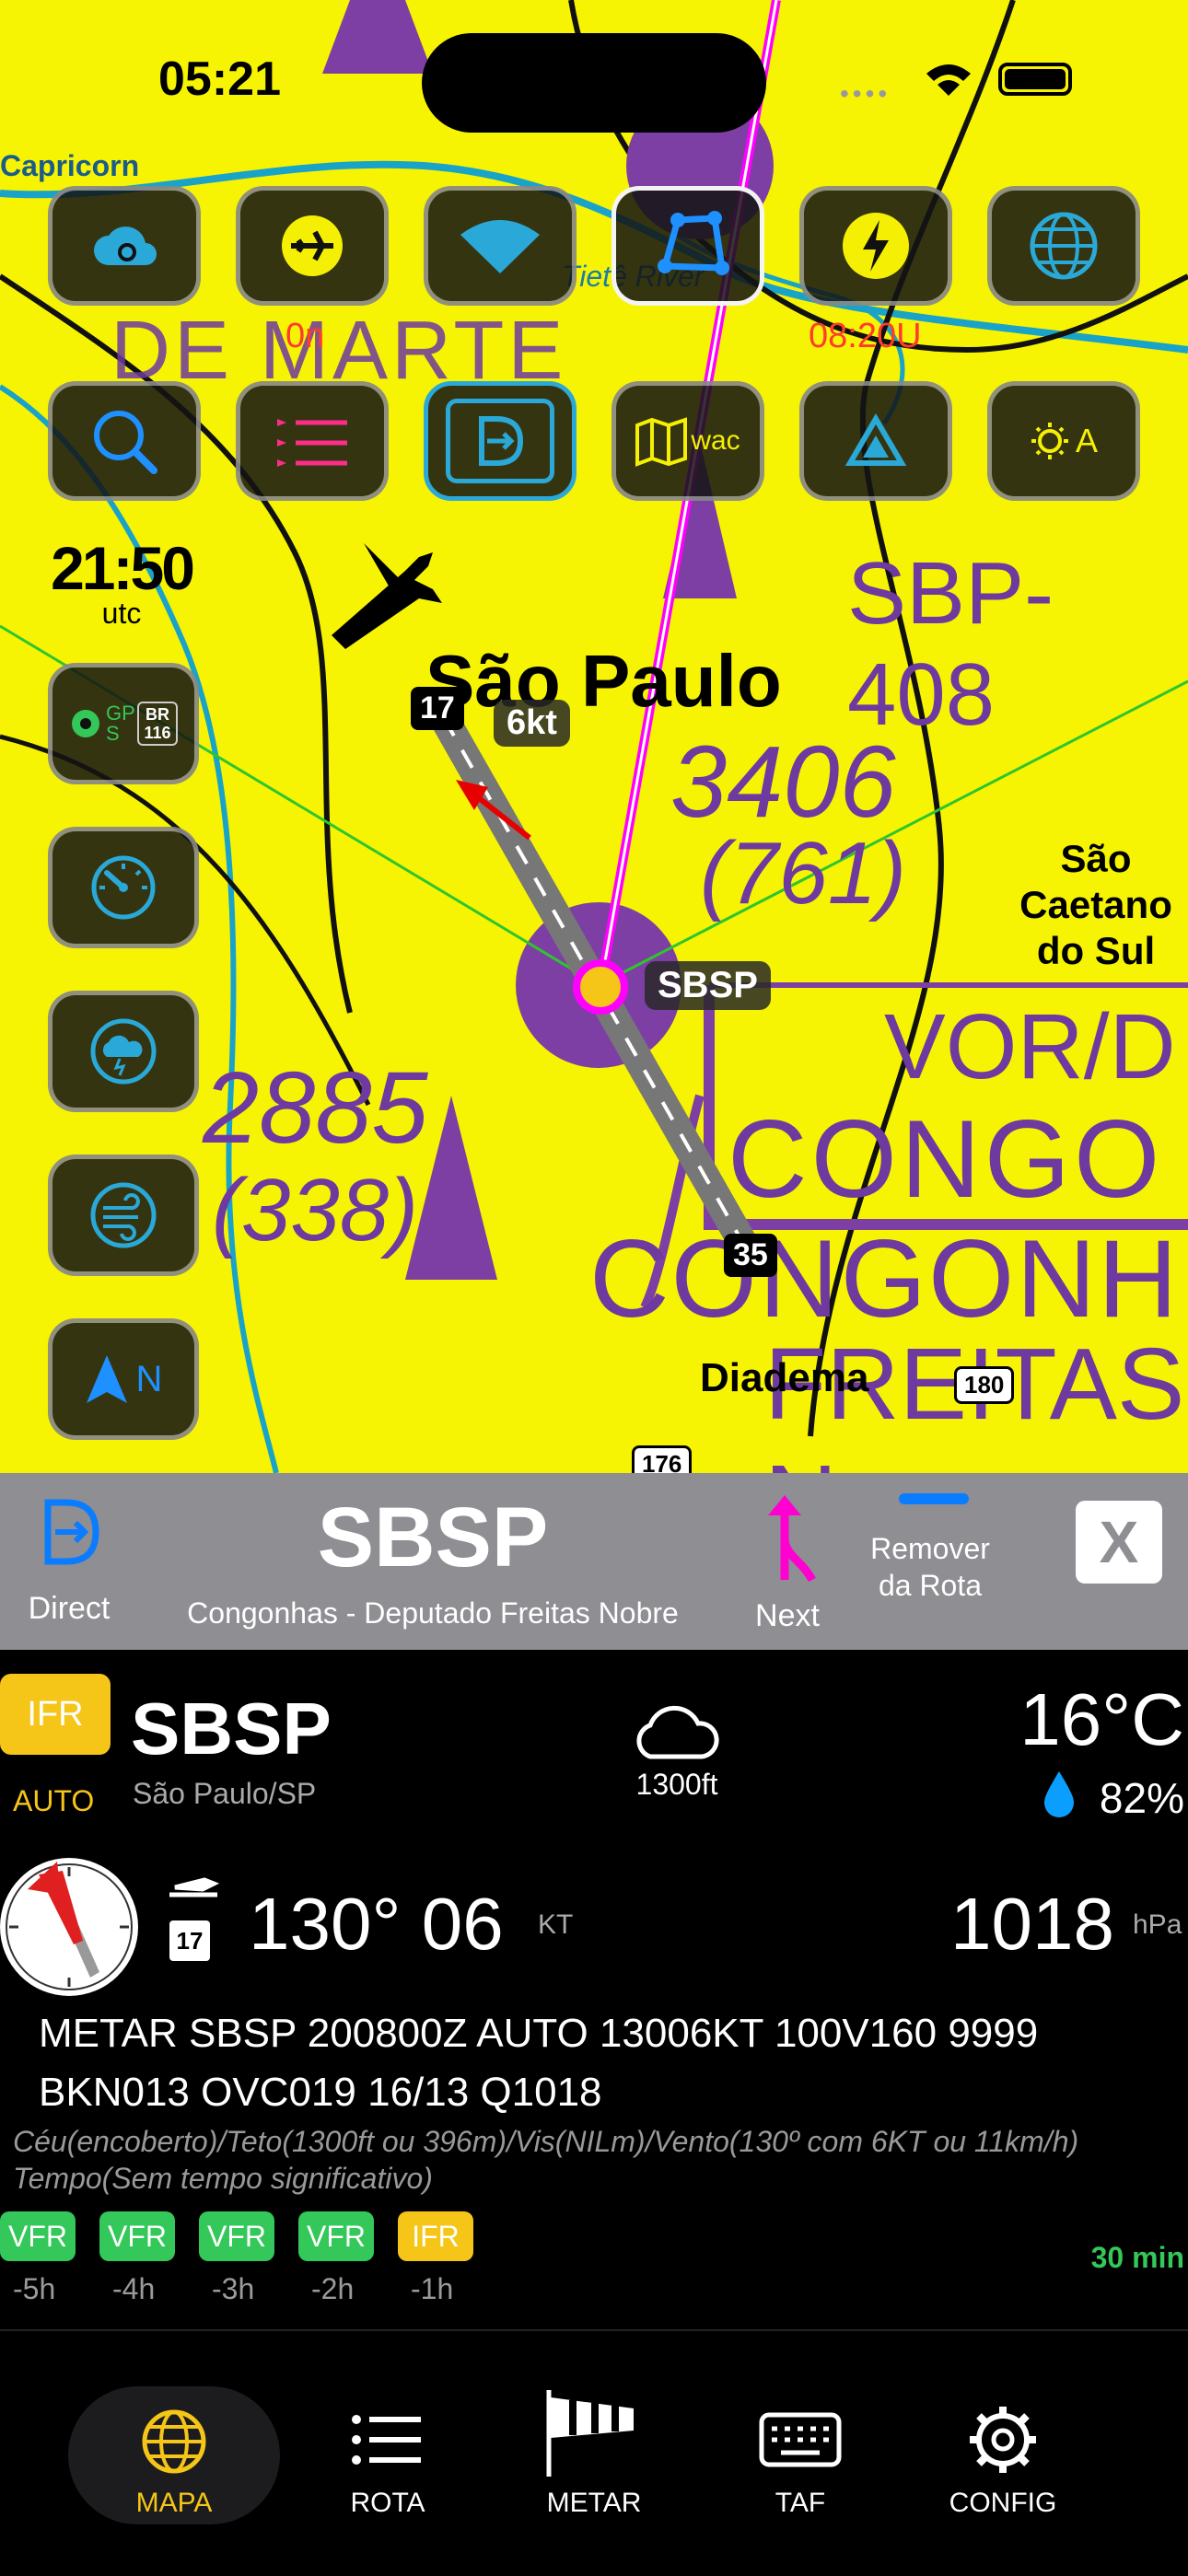 The width and height of the screenshot is (1188, 2576). I want to click on tab-taf: TAF, so click(800, 2455).